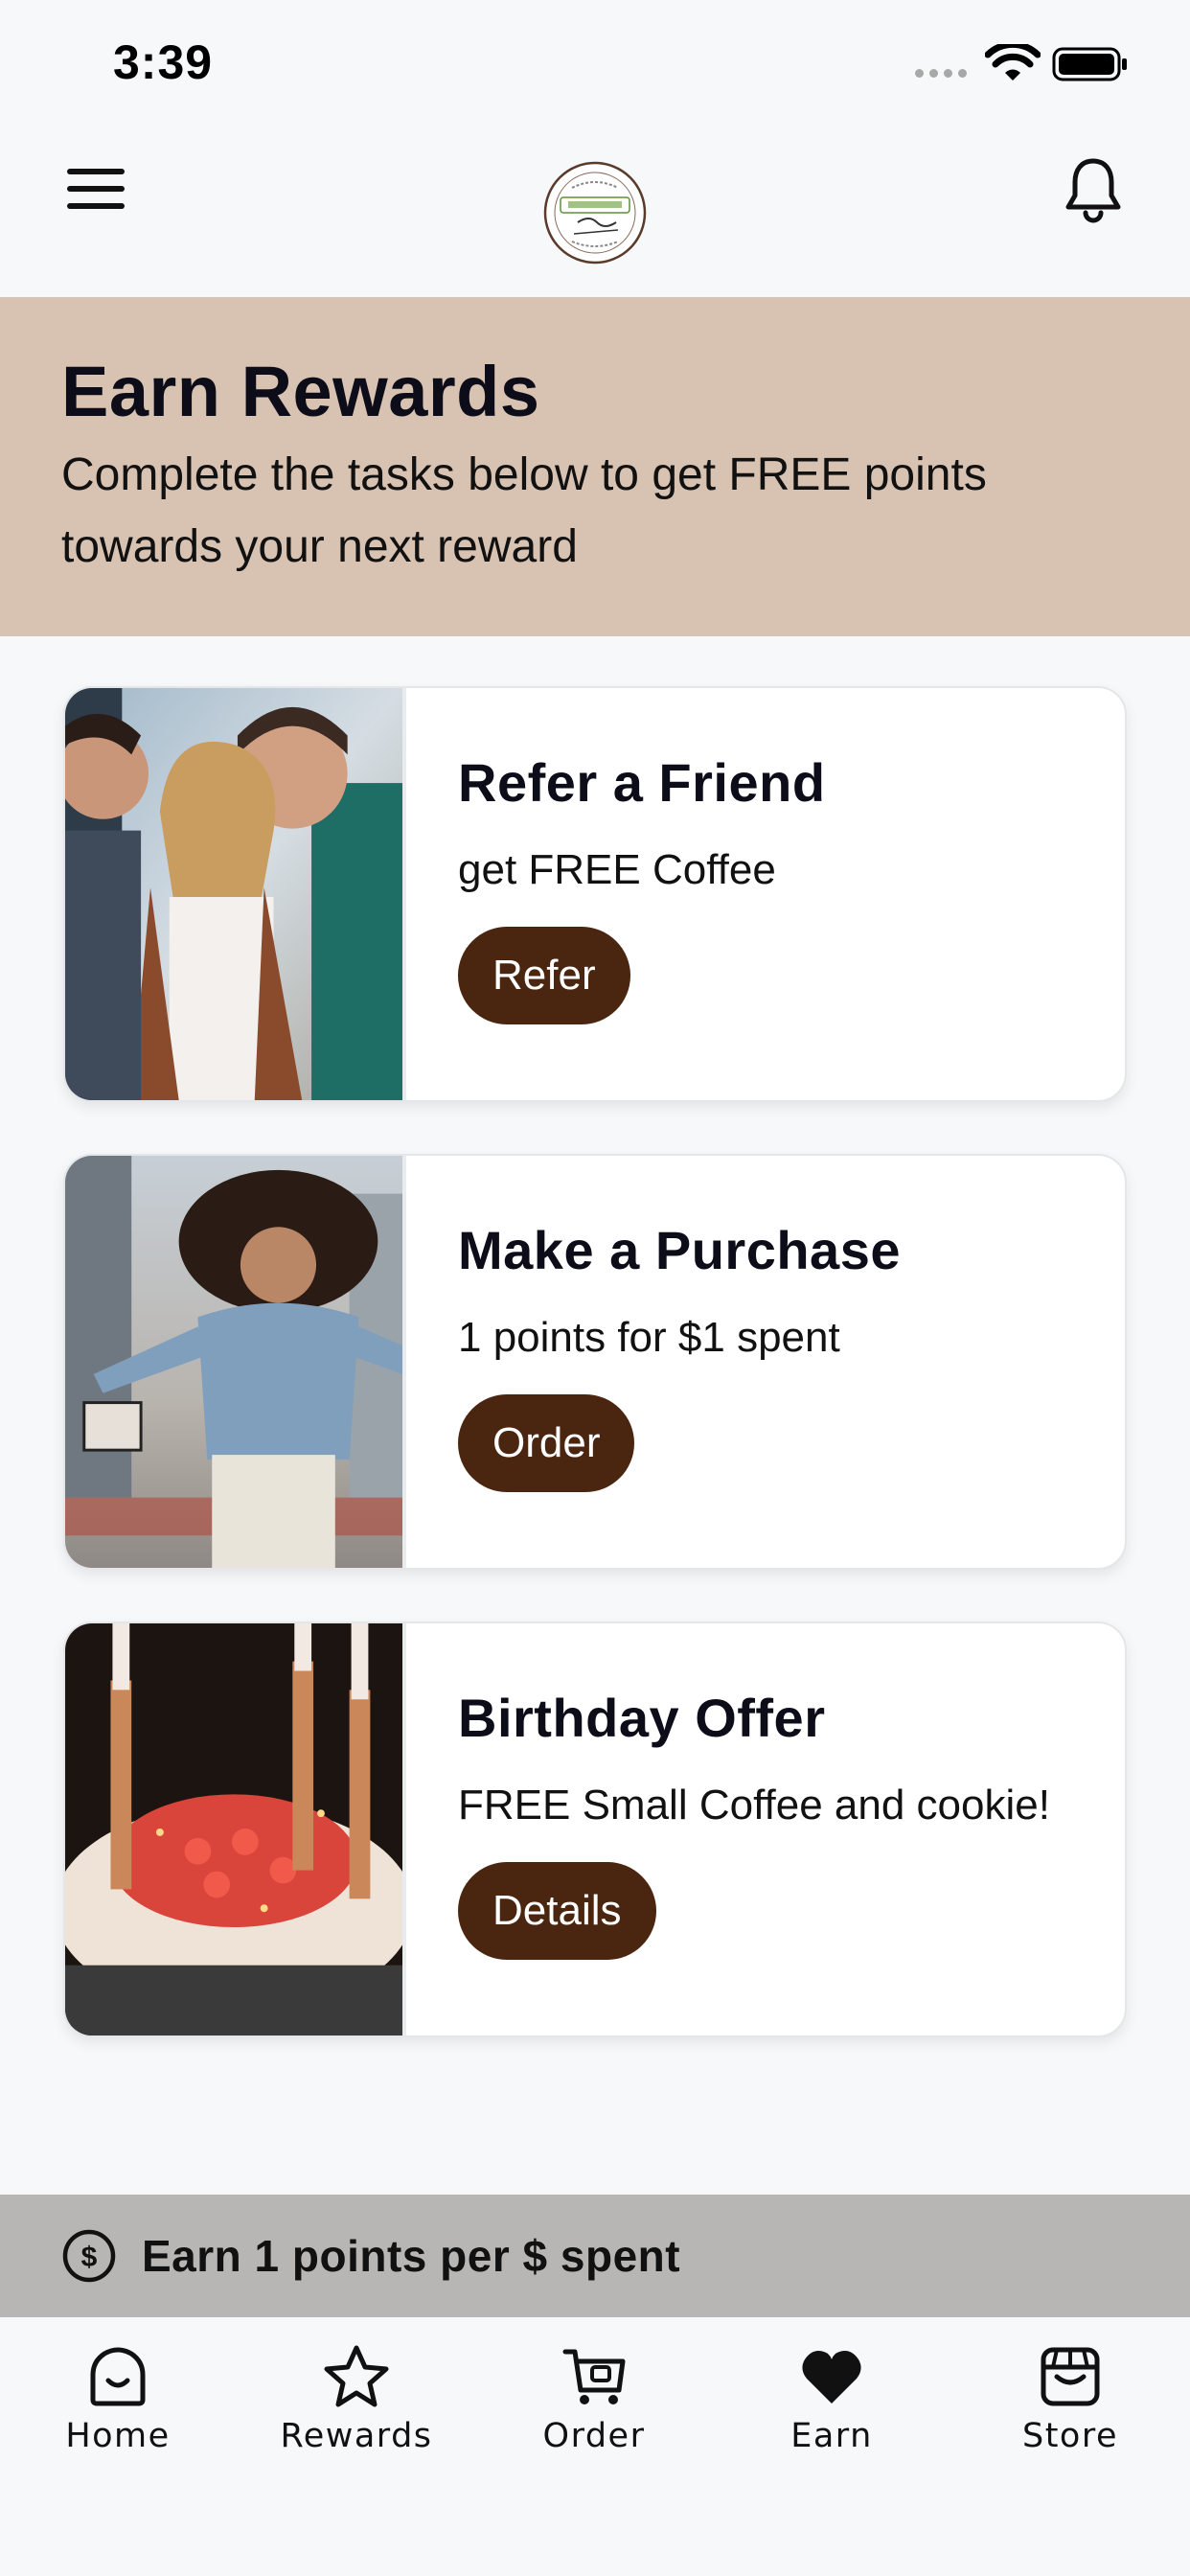 This screenshot has height=2576, width=1190. Describe the element at coordinates (1094, 190) in the screenshot. I see `bell-icon` at that location.